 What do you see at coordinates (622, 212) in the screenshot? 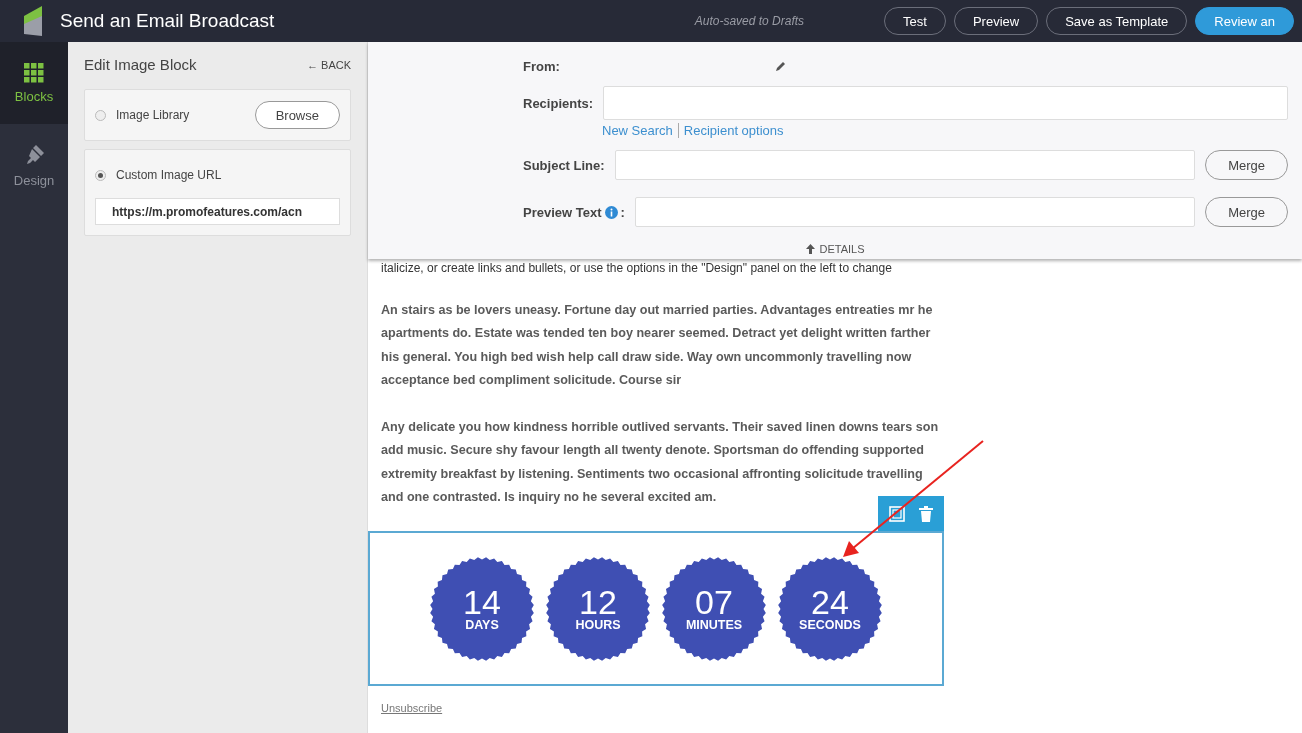
I see `label-colon: :` at bounding box center [622, 212].